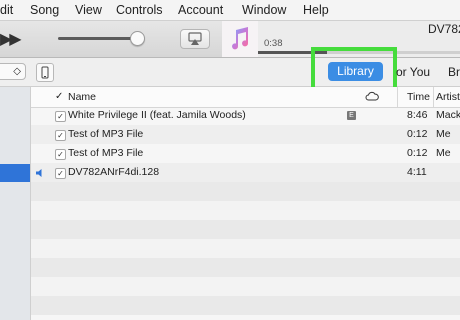 Image resolution: width=460 pixels, height=320 pixels. I want to click on iphone-icon, so click(45, 72).